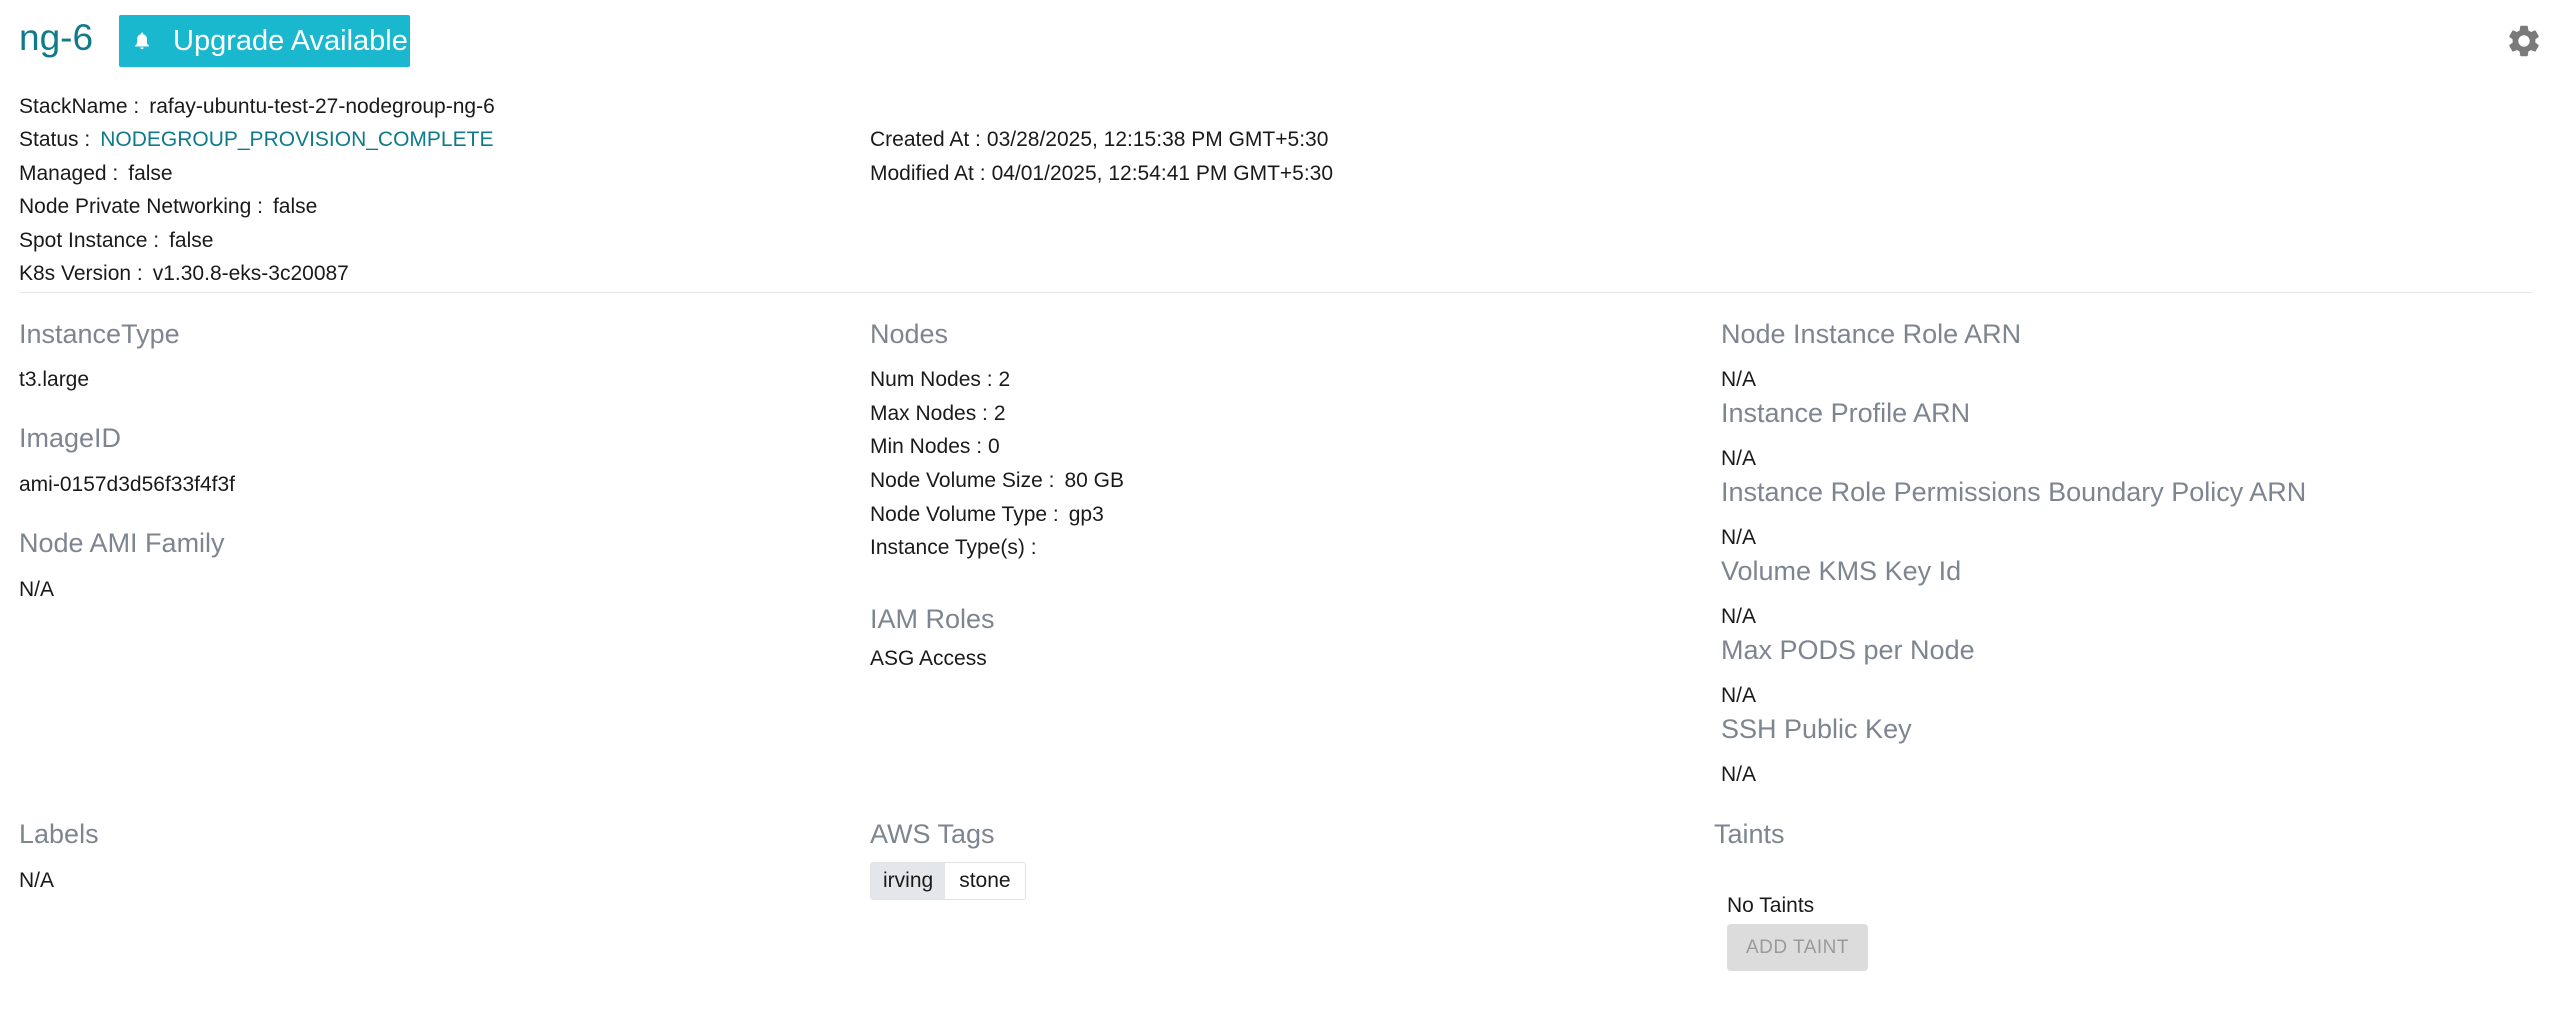  What do you see at coordinates (1739, 774) in the screenshot?
I see `ssh-key-value: N/A` at bounding box center [1739, 774].